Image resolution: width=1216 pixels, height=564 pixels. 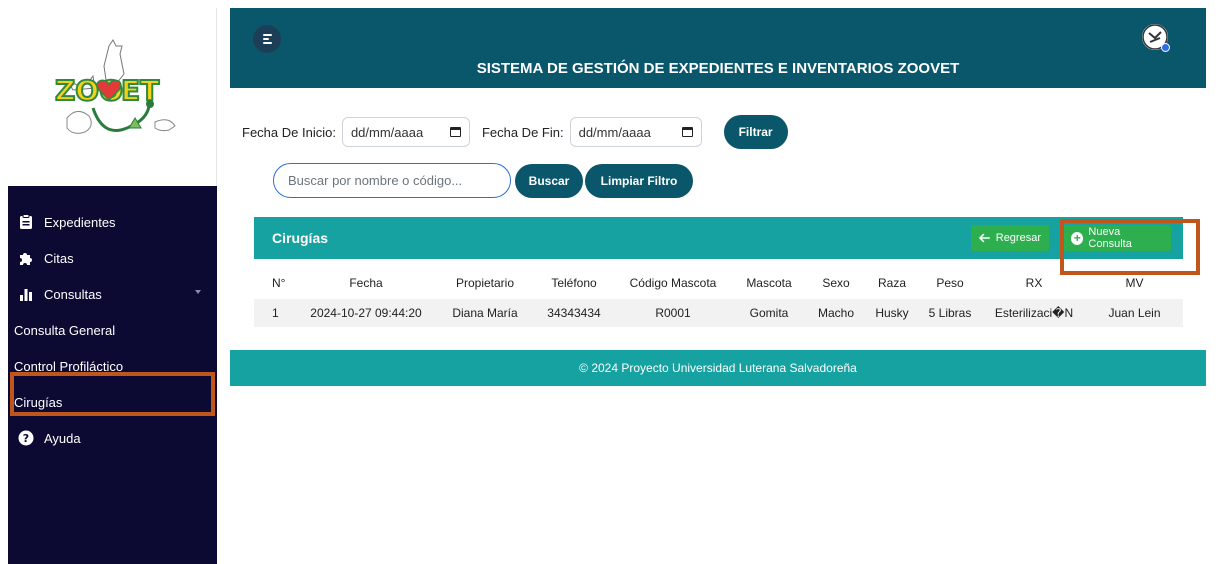 What do you see at coordinates (112, 394) in the screenshot?
I see `highlight-box-sidebar` at bounding box center [112, 394].